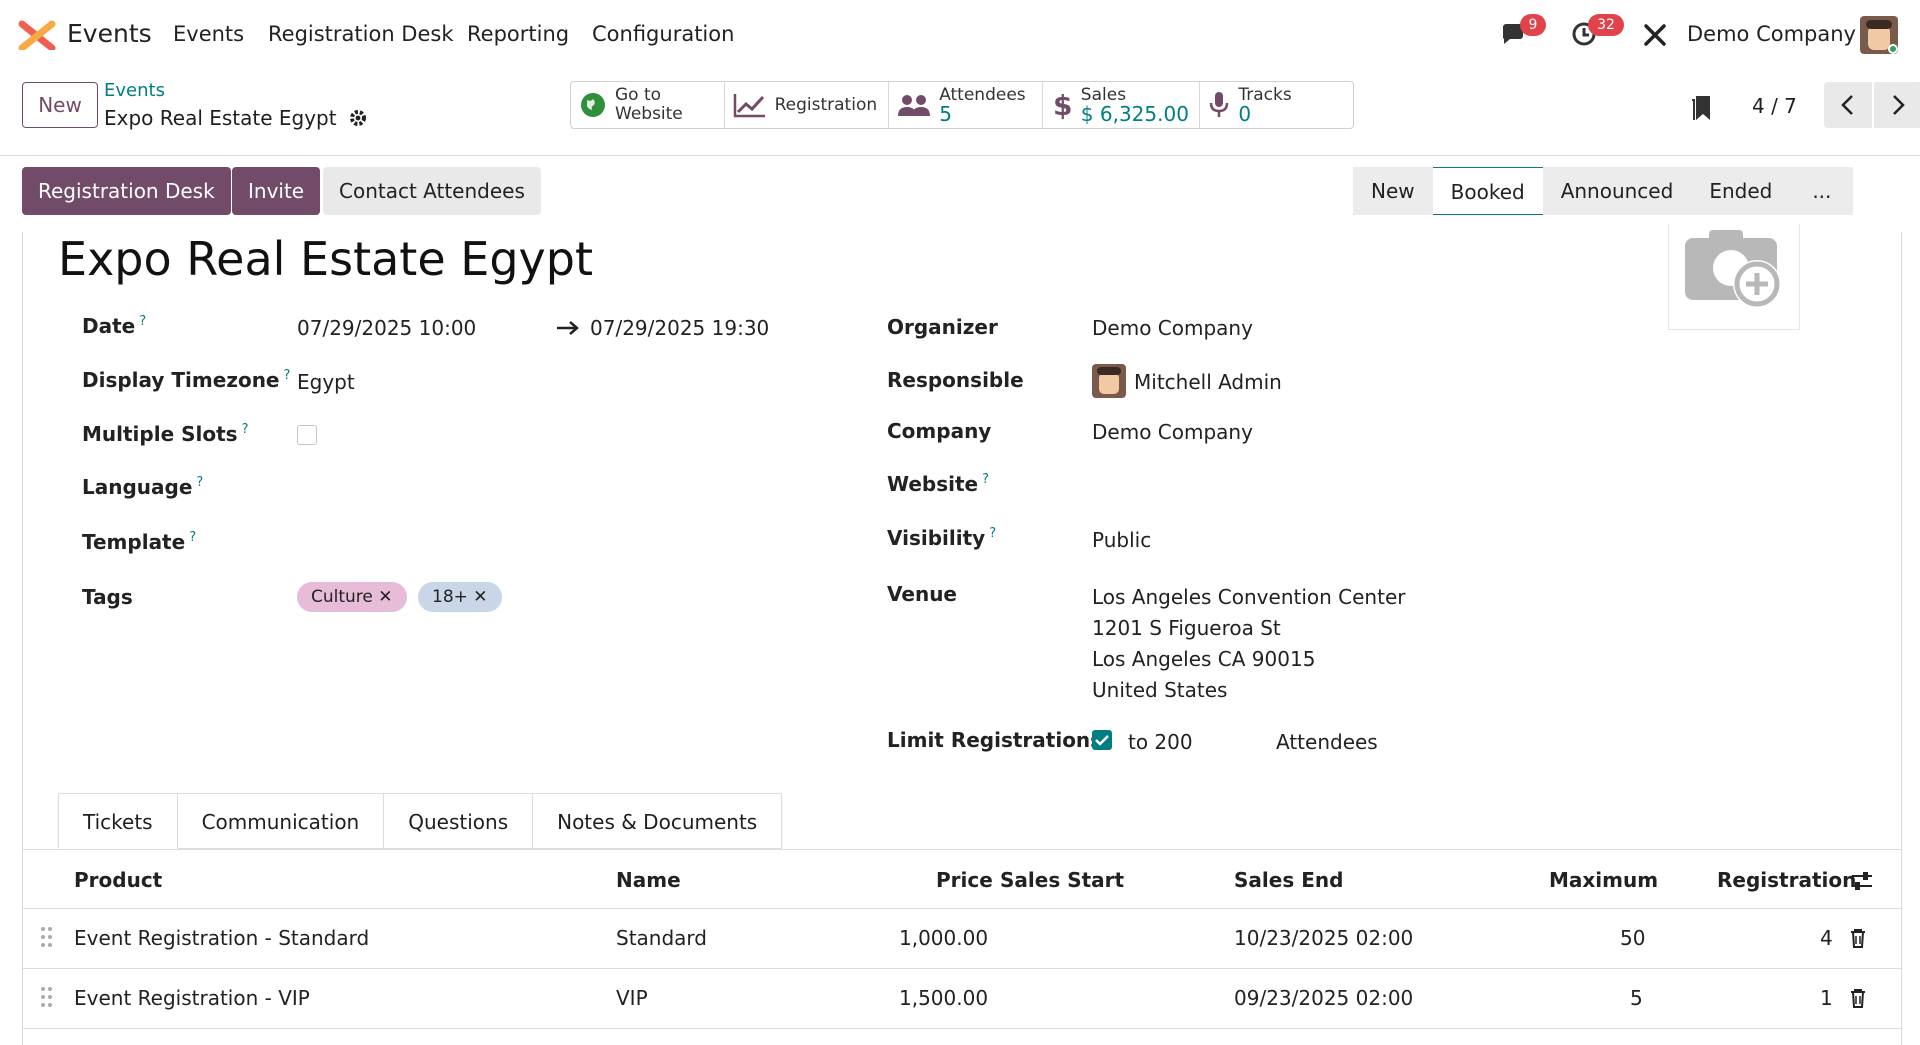 Image resolution: width=1920 pixels, height=1045 pixels. Describe the element at coordinates (661, 938) in the screenshot. I see `ticket-name: Standard` at that location.